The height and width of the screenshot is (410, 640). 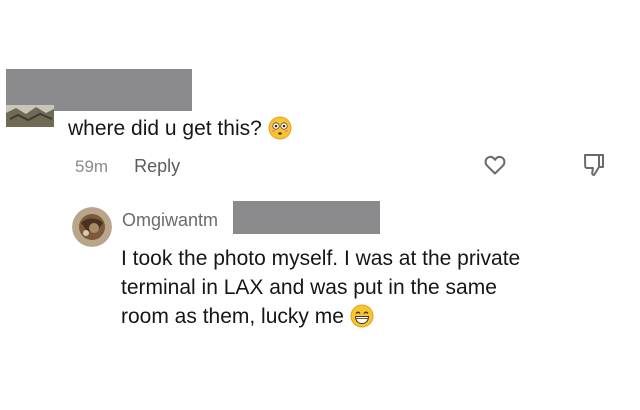 I want to click on comment-body: where did u get this?, so click(x=165, y=128).